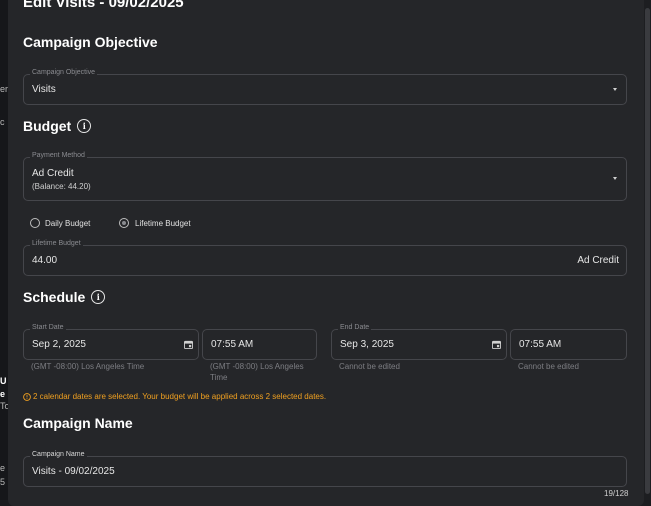 The height and width of the screenshot is (506, 651). Describe the element at coordinates (61, 186) in the screenshot. I see `balance-text: (Balance: 44.20)` at that location.